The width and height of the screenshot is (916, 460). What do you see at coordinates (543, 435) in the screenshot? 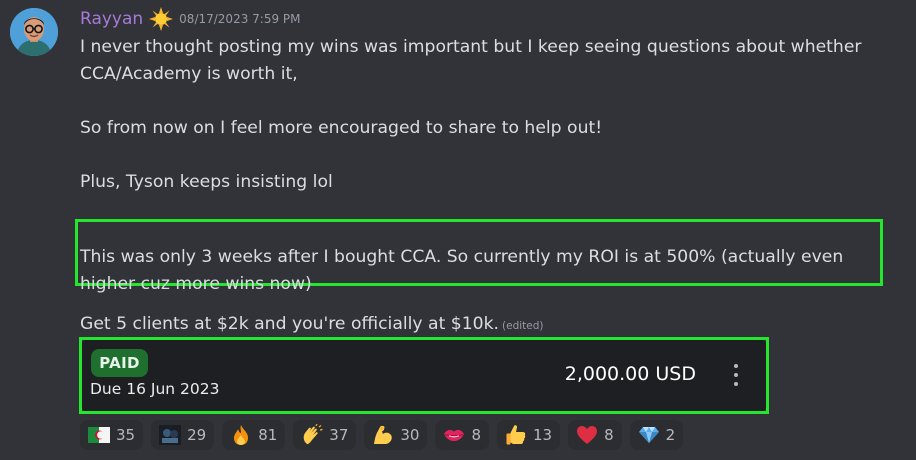
I see `reaction-count: 13` at bounding box center [543, 435].